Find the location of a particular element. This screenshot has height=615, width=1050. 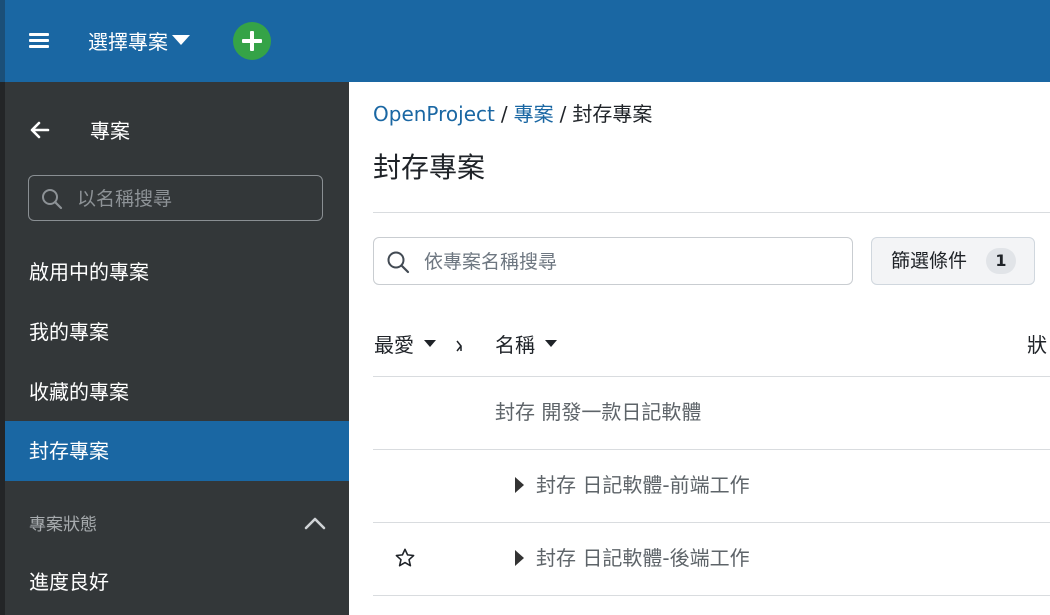

column-header-name-label: 名稱 is located at coordinates (515, 345).